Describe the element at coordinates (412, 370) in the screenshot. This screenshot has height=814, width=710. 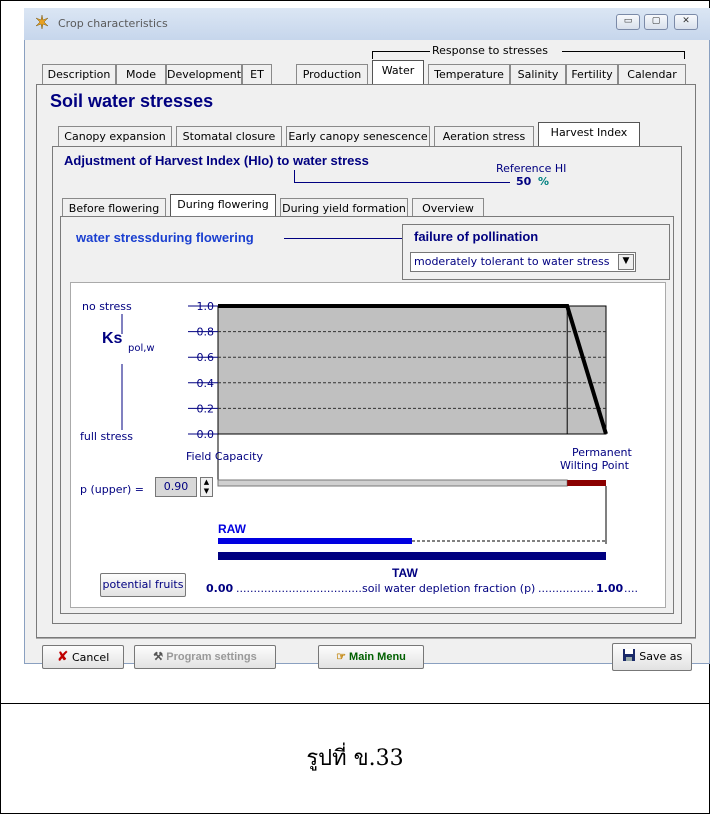
I see `plot-area` at that location.